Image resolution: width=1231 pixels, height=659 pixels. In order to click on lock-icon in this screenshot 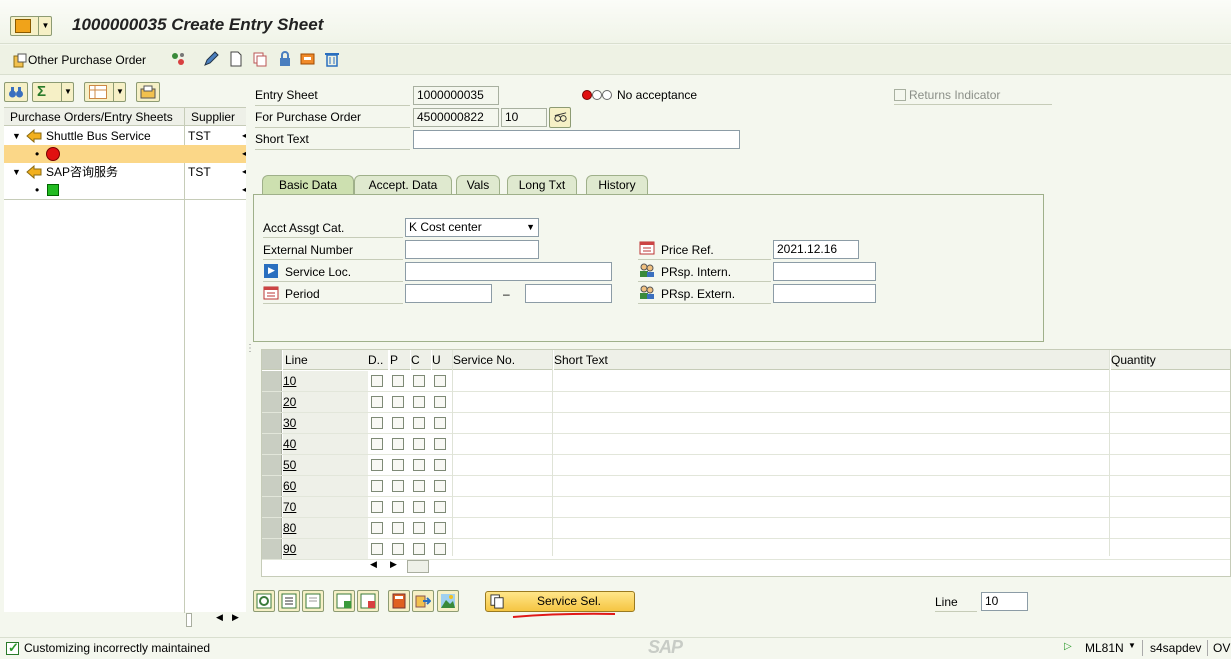, I will do `click(285, 59)`.